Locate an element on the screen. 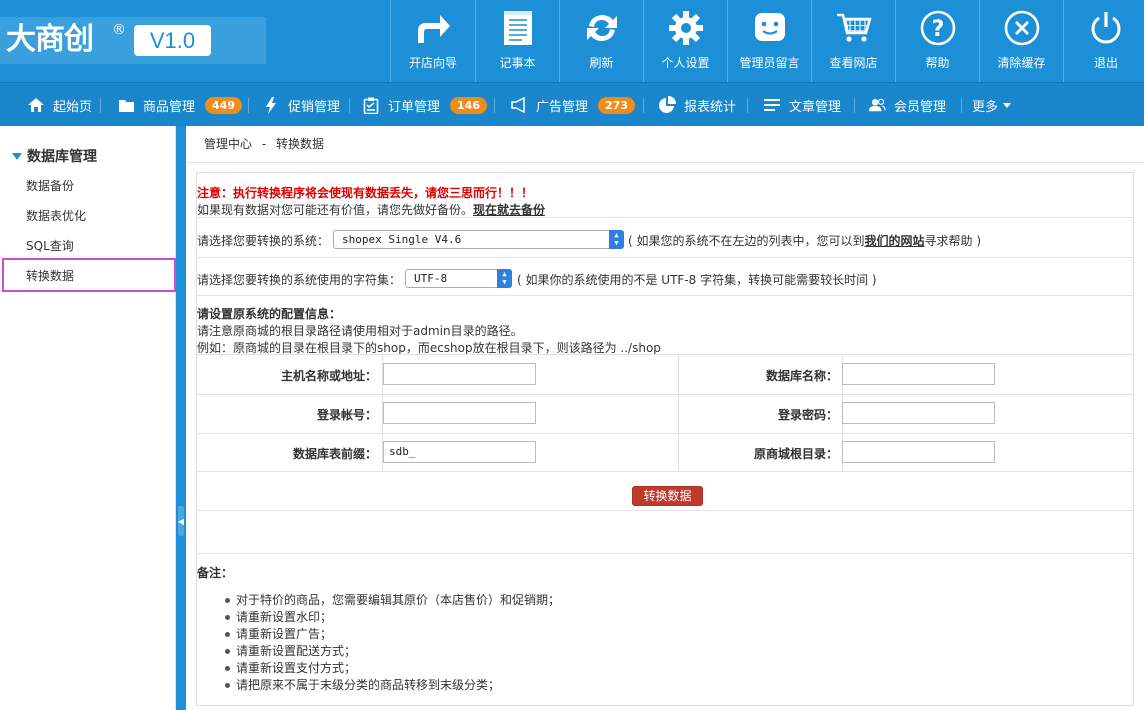  power-icon is located at coordinates (1106, 28).